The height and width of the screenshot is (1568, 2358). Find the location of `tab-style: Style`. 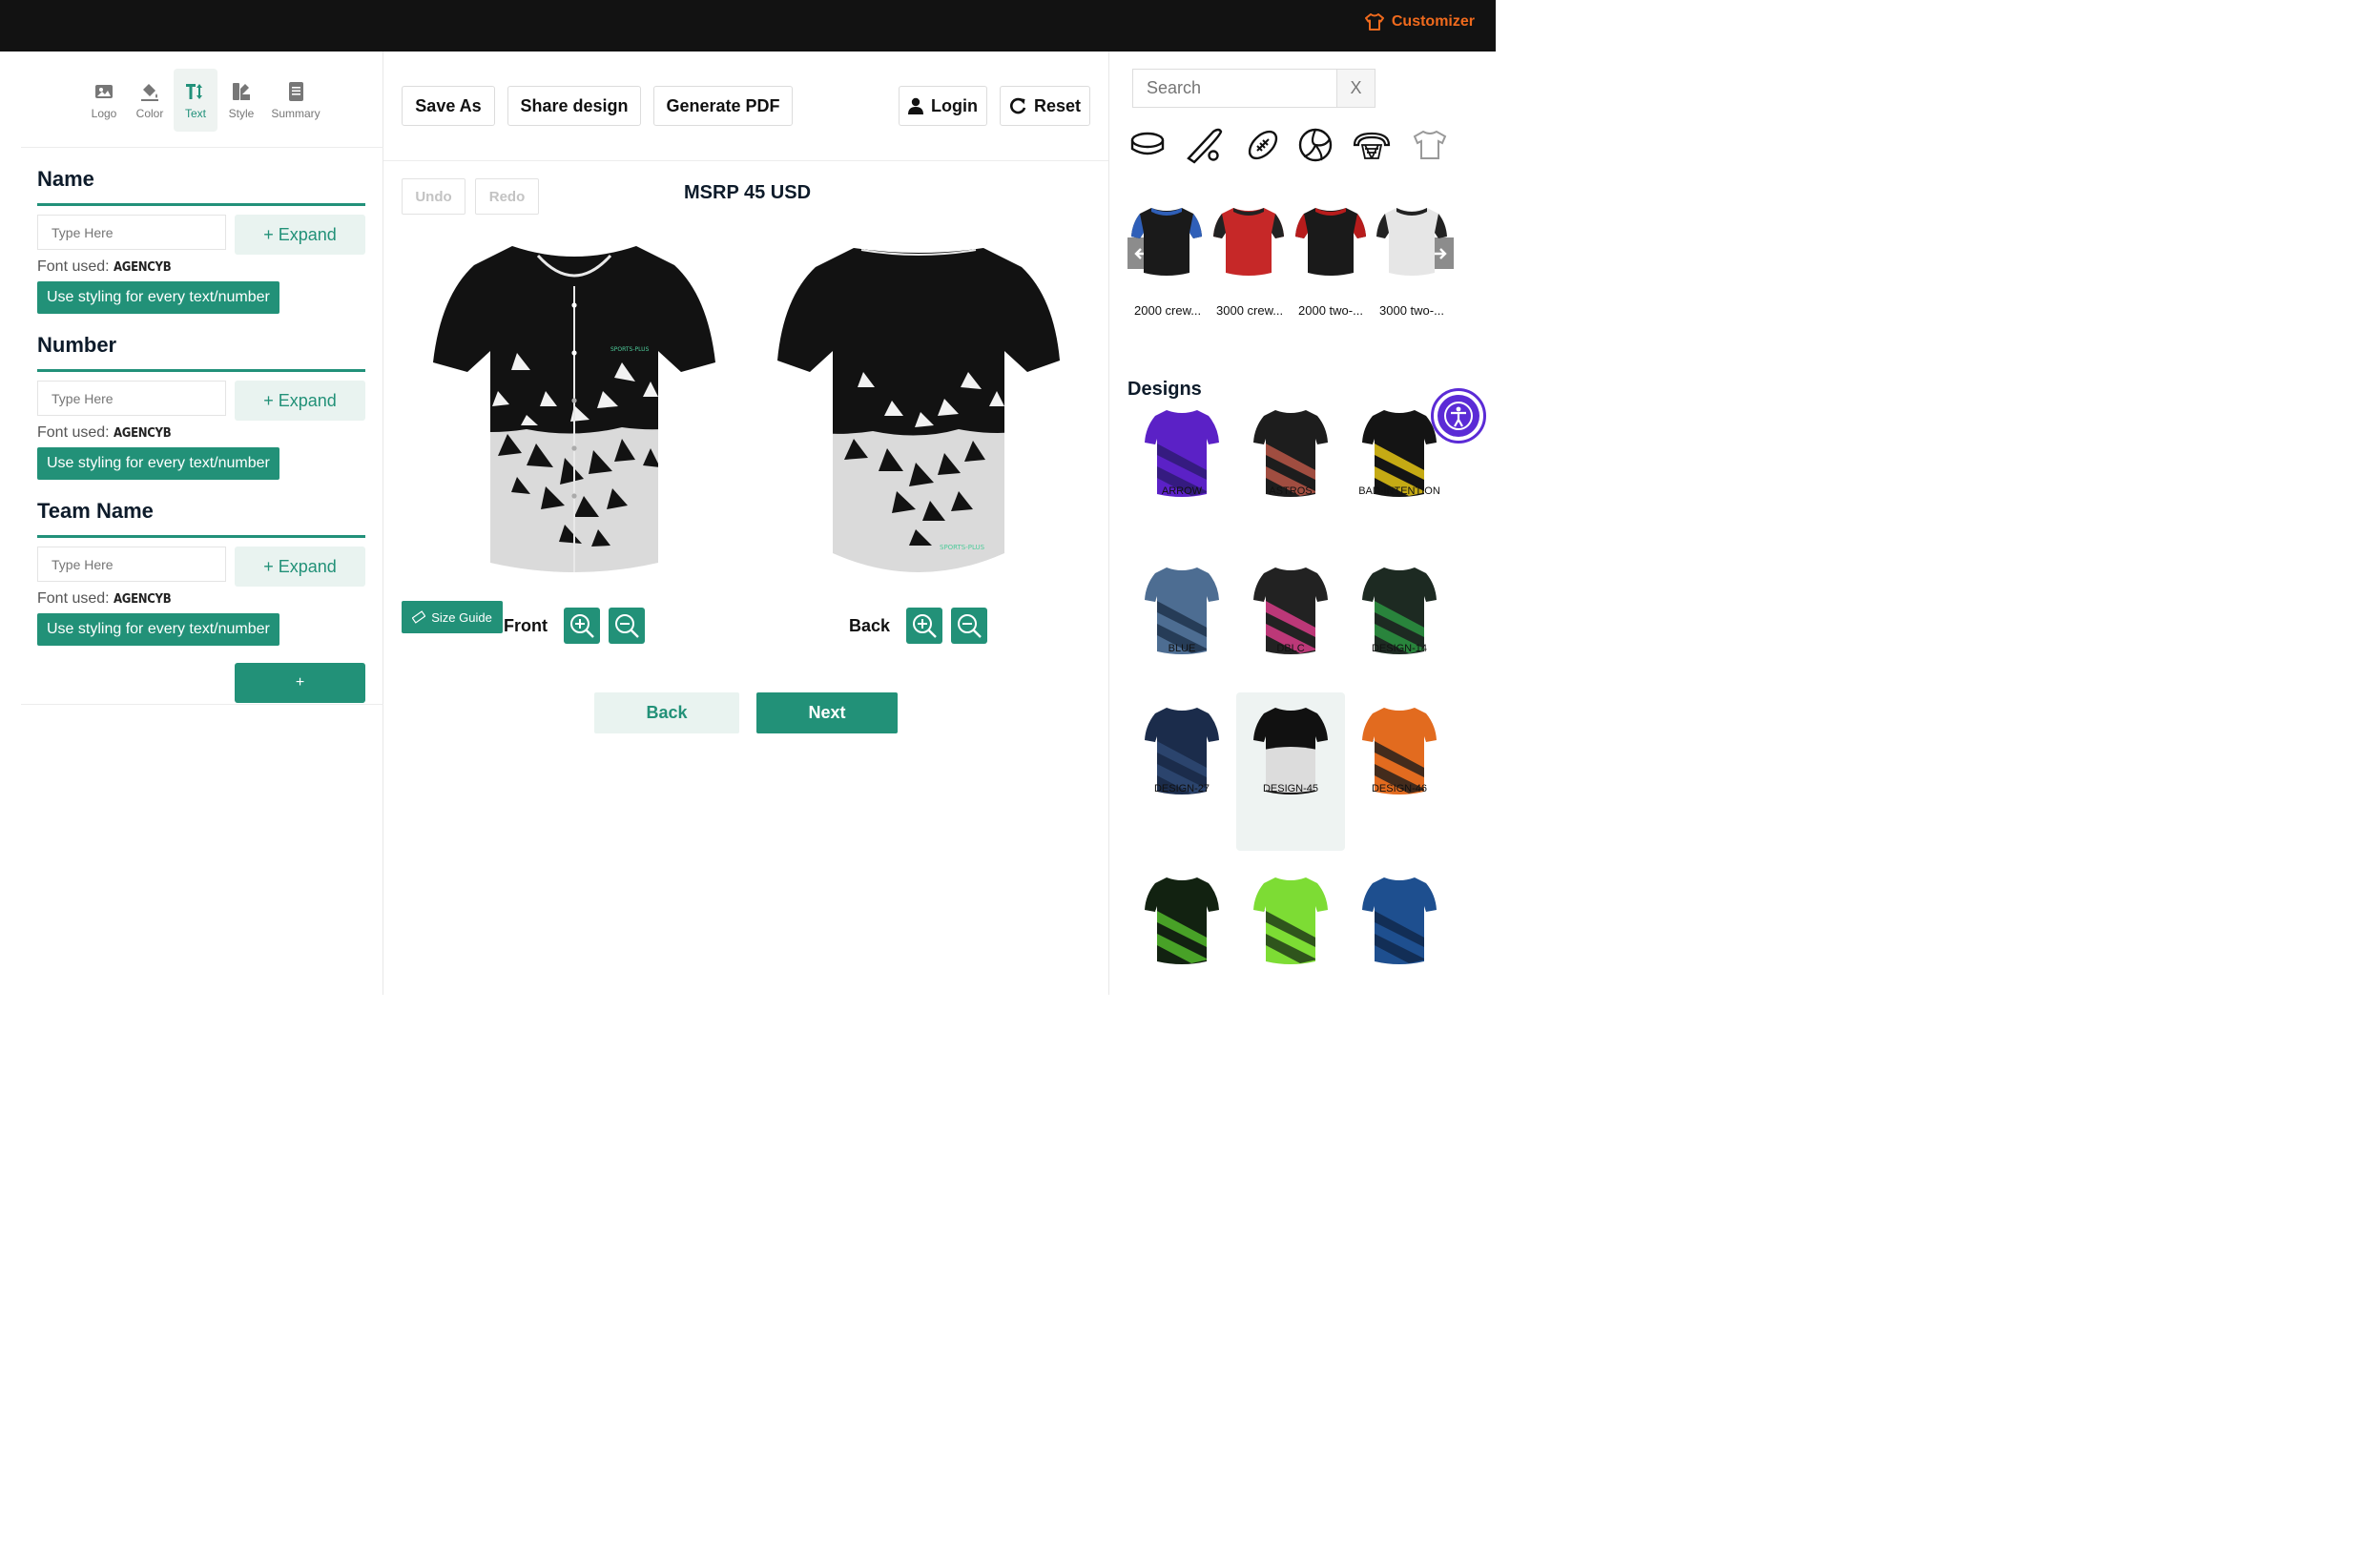

tab-style: Style is located at coordinates (241, 101).